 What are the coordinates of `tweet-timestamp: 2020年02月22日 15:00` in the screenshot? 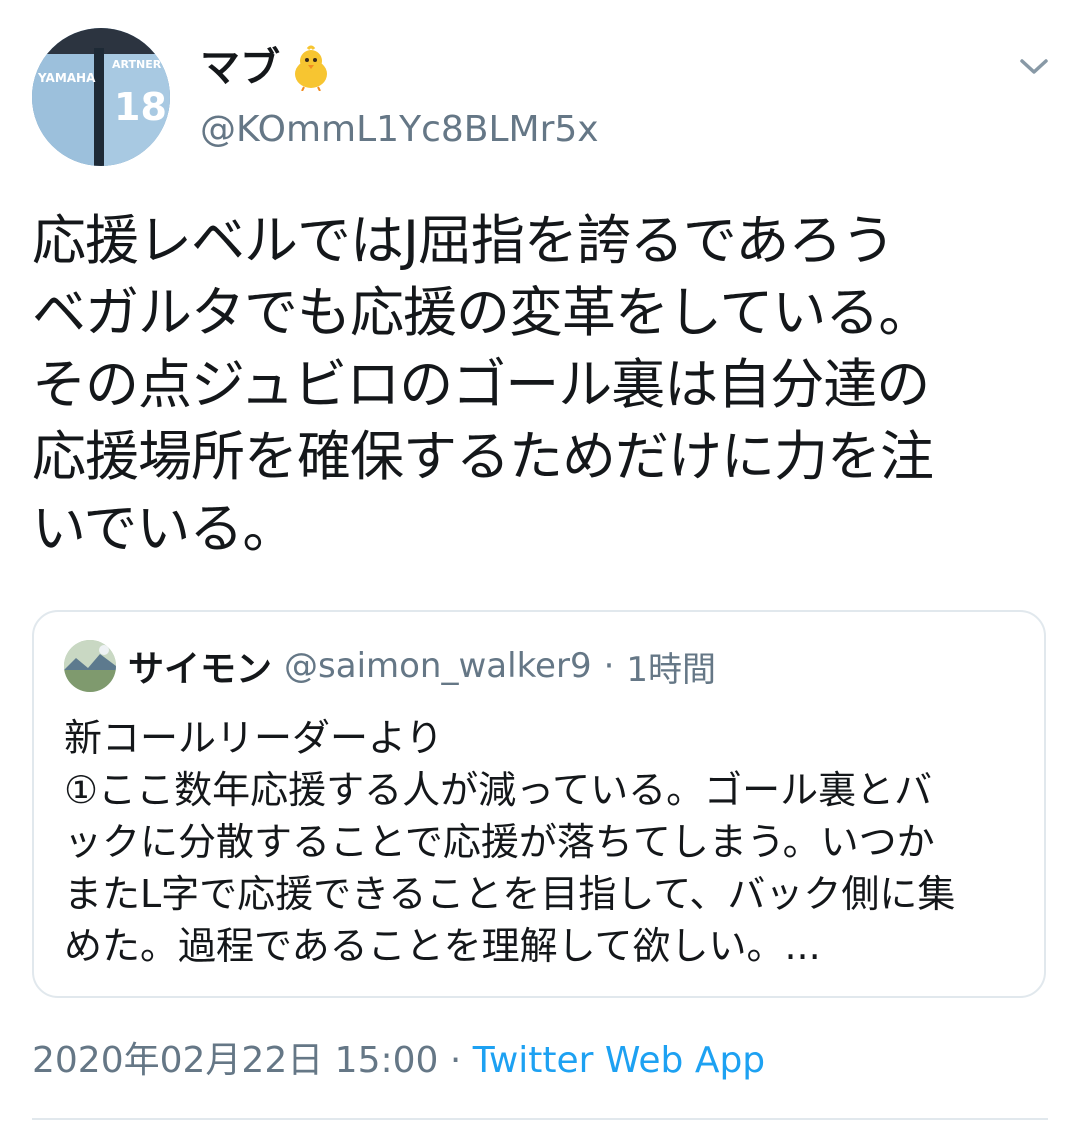 It's located at (235, 1060).